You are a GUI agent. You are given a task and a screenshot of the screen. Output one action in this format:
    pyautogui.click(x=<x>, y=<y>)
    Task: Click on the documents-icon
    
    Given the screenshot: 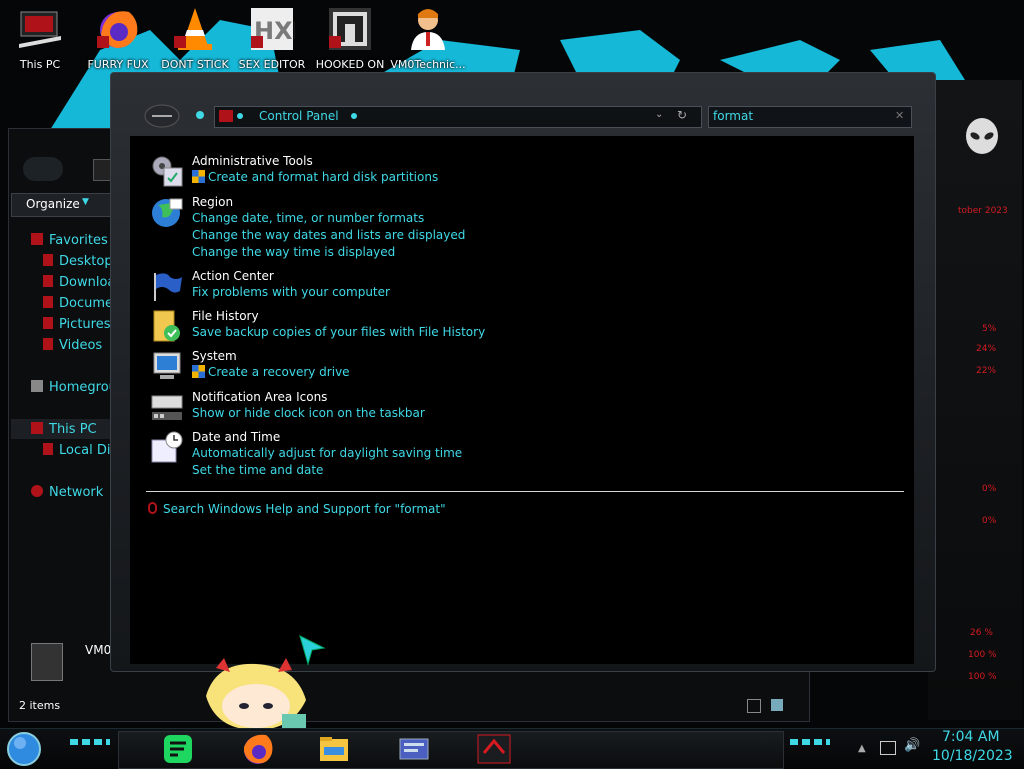 What is the action you would take?
    pyautogui.click(x=48, y=302)
    